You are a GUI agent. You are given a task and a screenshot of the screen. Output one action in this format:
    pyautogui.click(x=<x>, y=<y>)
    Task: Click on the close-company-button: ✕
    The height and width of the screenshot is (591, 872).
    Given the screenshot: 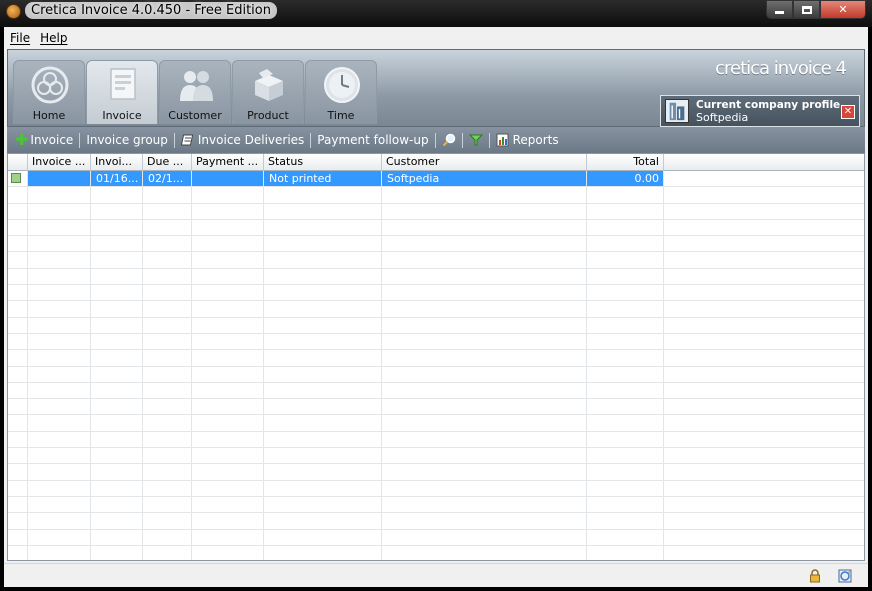 What is the action you would take?
    pyautogui.click(x=848, y=112)
    